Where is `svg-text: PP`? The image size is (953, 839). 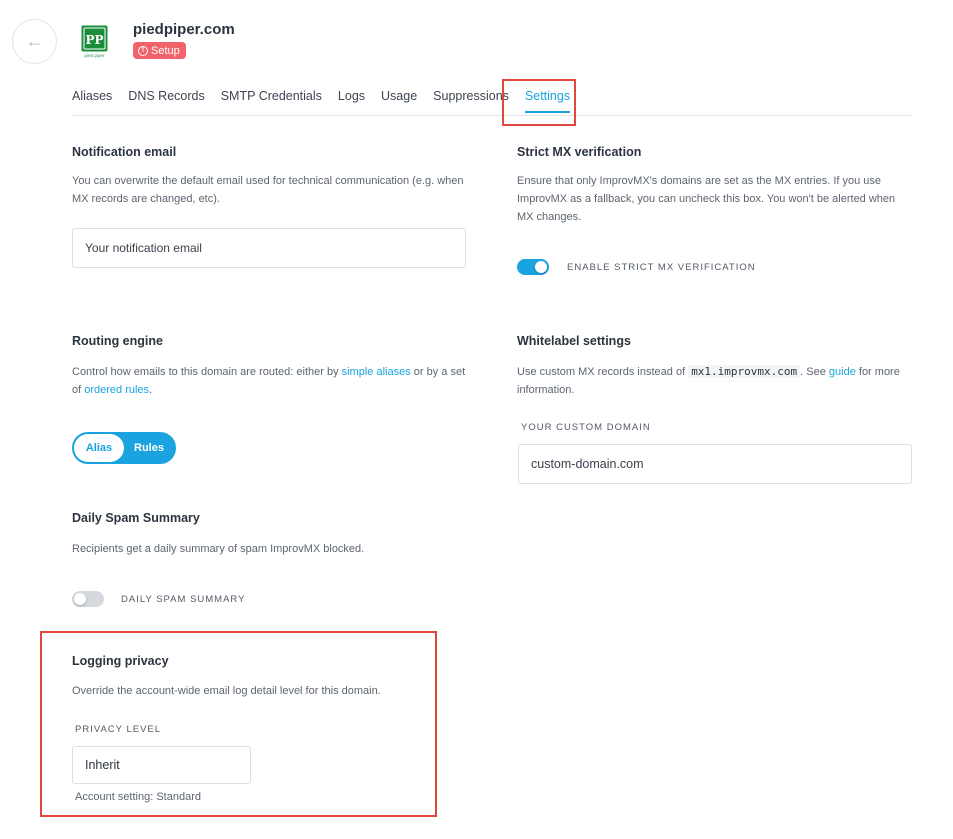
svg-text: PP is located at coordinates (94, 40).